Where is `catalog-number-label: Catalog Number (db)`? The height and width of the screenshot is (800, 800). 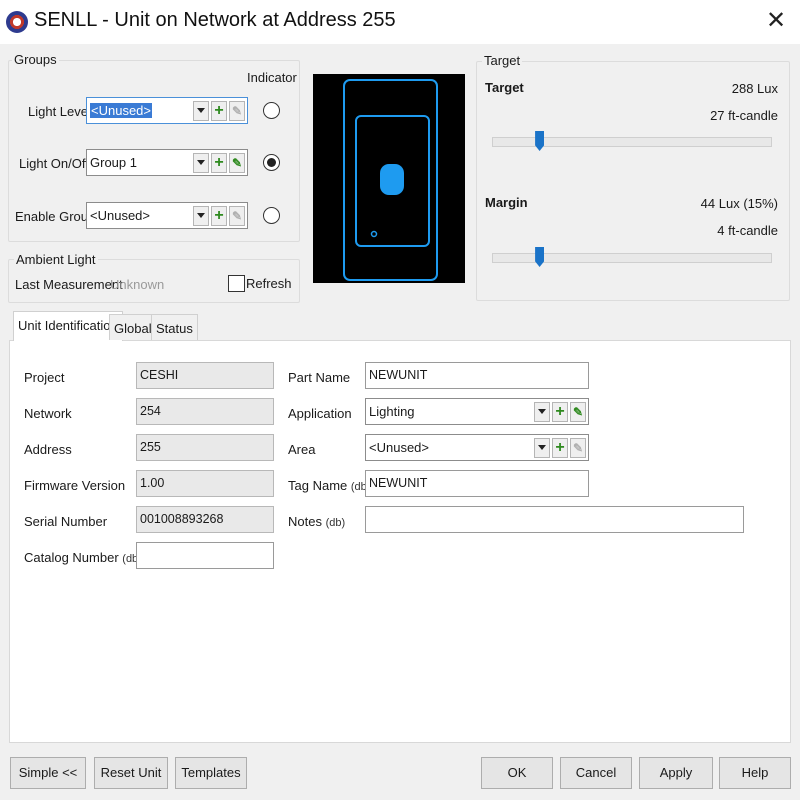
catalog-number-label: Catalog Number (db) is located at coordinates (83, 557).